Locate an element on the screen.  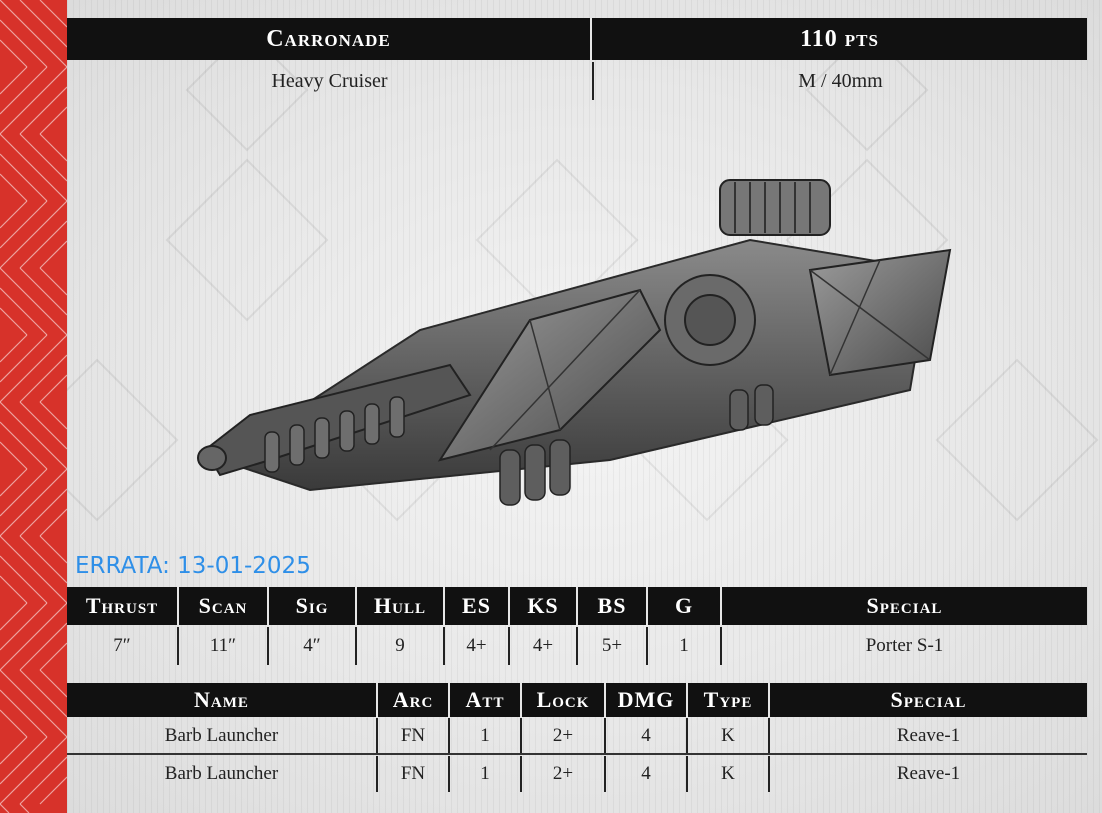
stats-value-row: 7″ 11″ 4″ 9 4+ 4+ 5+ 1 Porter S-1 is located at coordinates (577, 646).